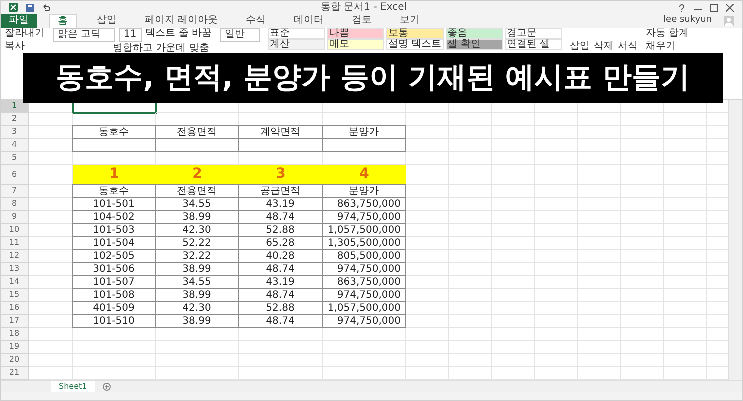  I want to click on cell-style: 보통, so click(415, 33).